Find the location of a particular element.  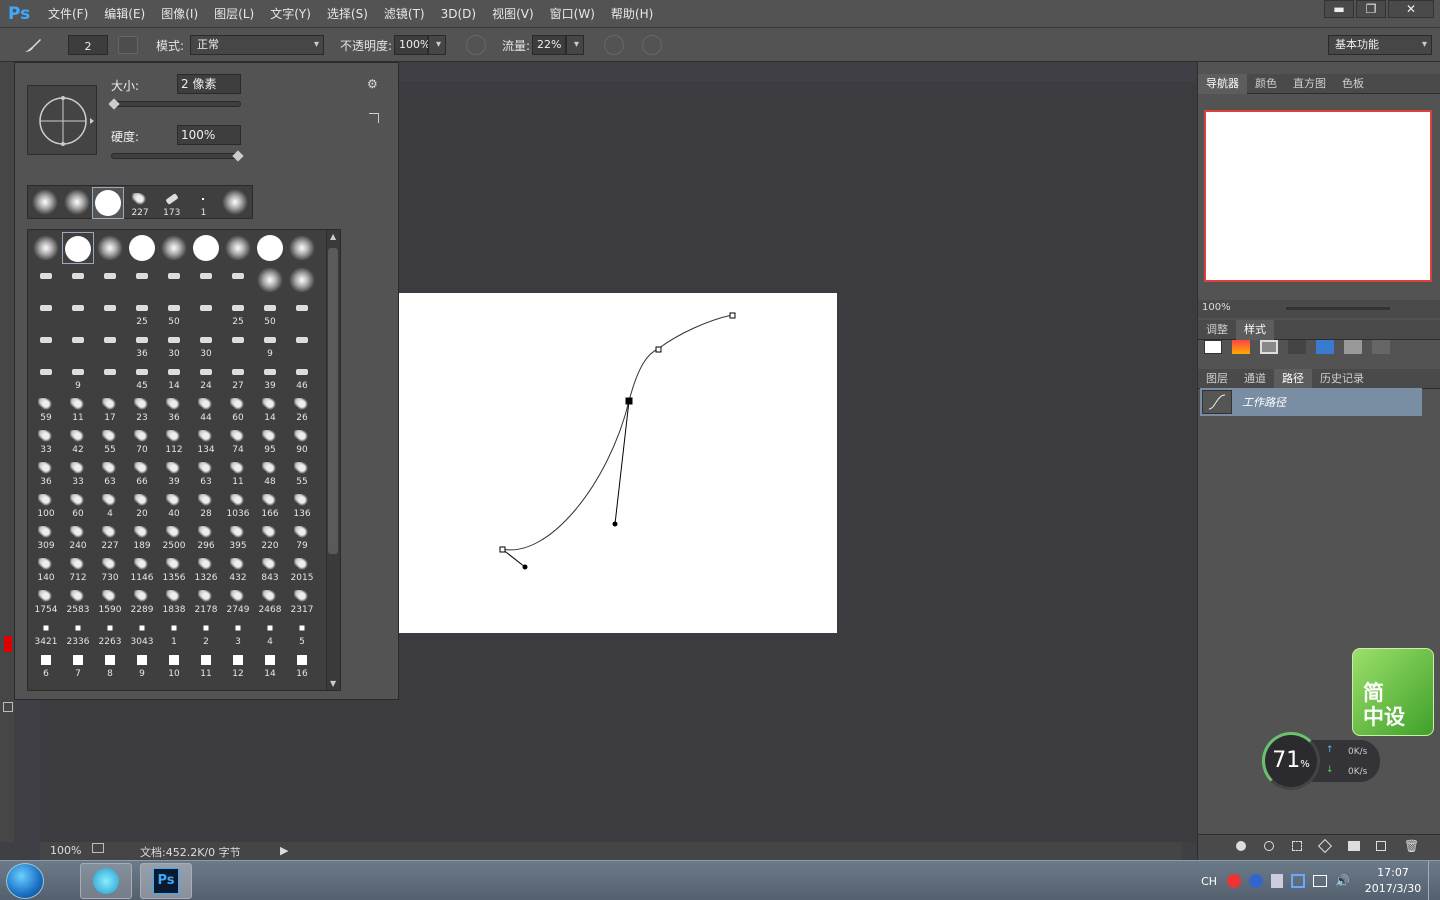

make-work-path-icon is located at coordinates (1325, 846).